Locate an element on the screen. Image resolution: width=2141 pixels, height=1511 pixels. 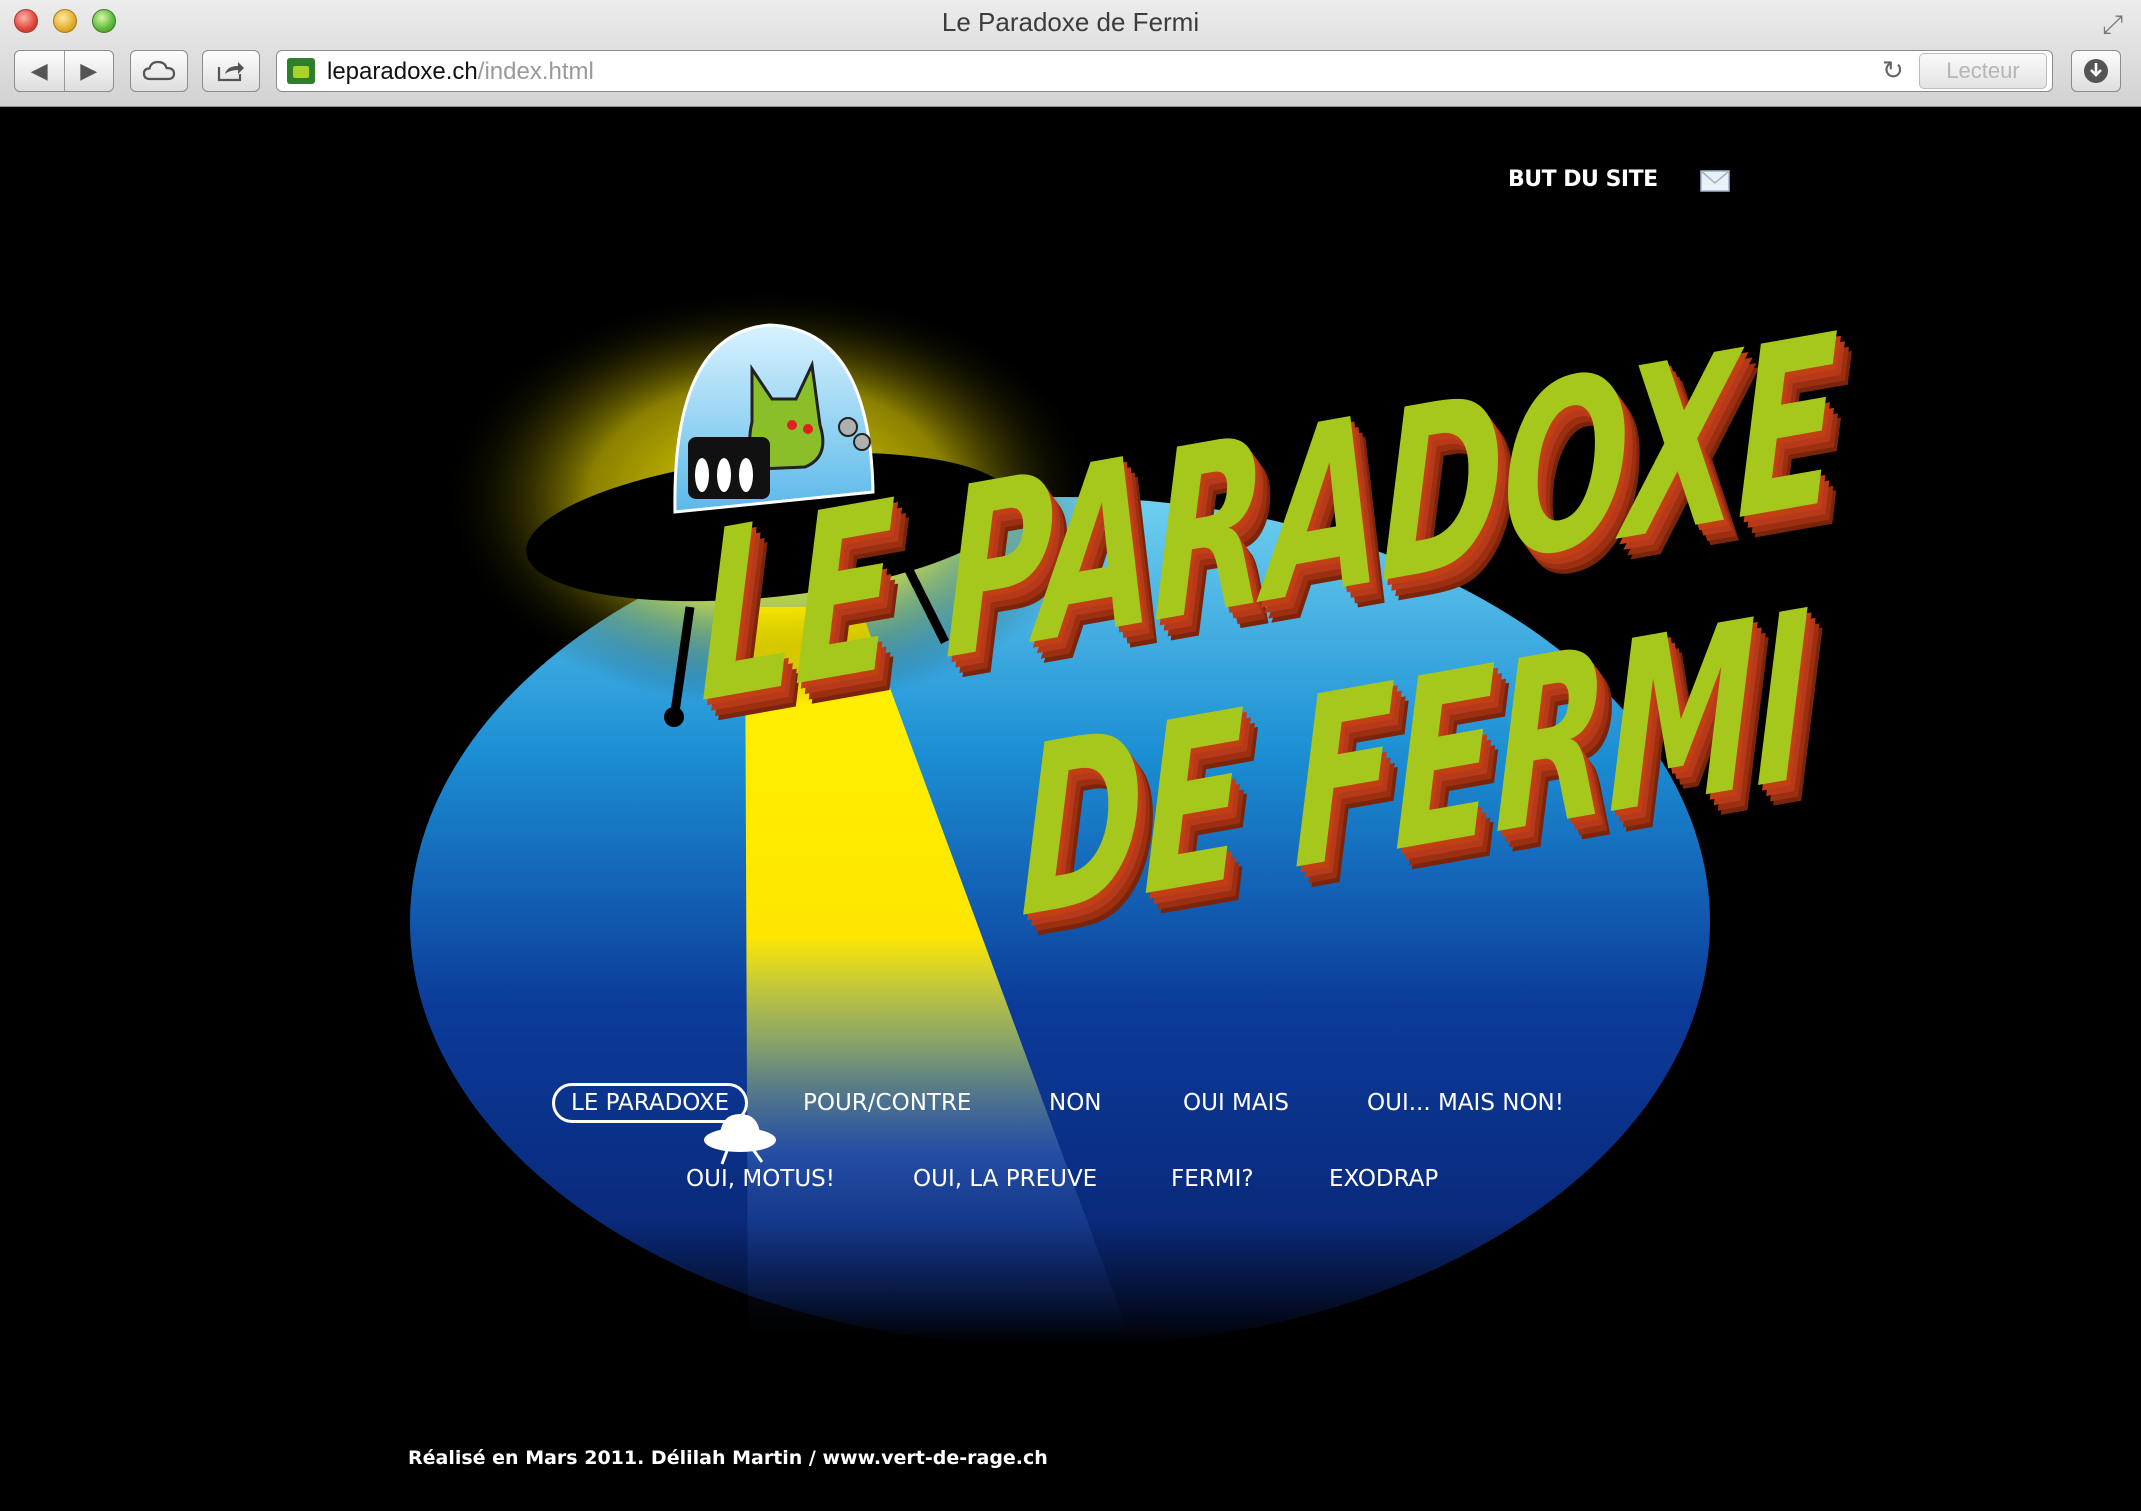
window-title: Le Paradoxe de Fermi is located at coordinates (1070, 22).